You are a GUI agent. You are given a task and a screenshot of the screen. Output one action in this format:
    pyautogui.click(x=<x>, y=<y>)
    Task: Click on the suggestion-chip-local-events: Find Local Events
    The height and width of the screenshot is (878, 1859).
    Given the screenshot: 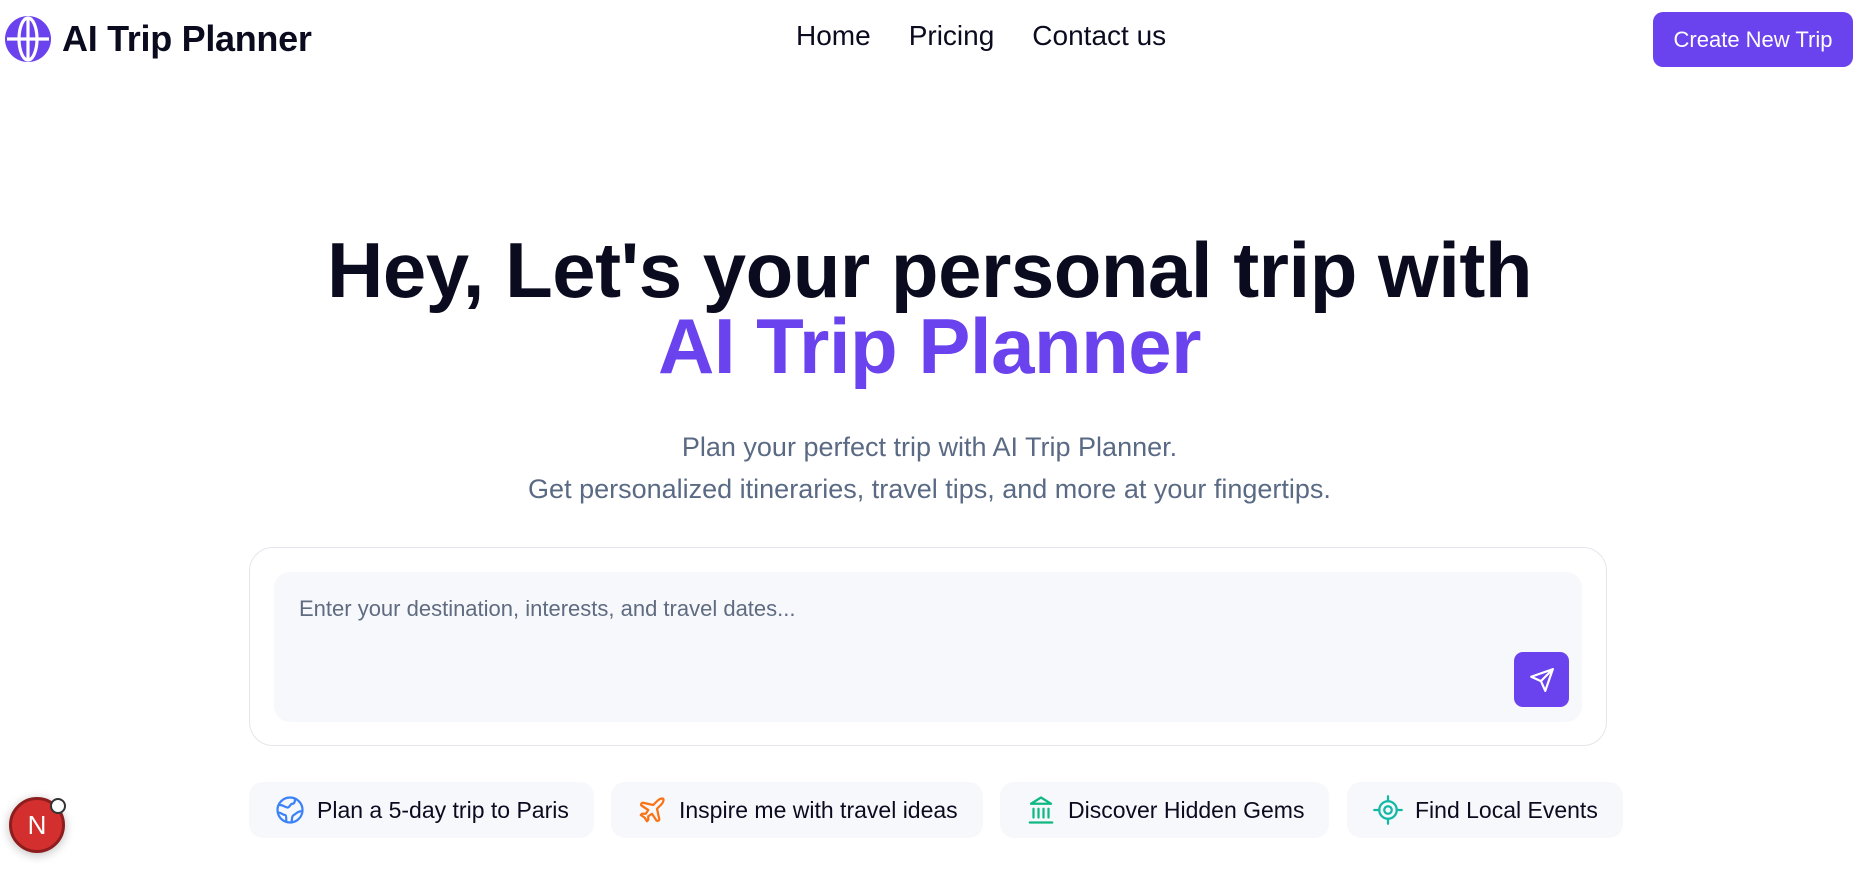 What is the action you would take?
    pyautogui.click(x=1485, y=810)
    